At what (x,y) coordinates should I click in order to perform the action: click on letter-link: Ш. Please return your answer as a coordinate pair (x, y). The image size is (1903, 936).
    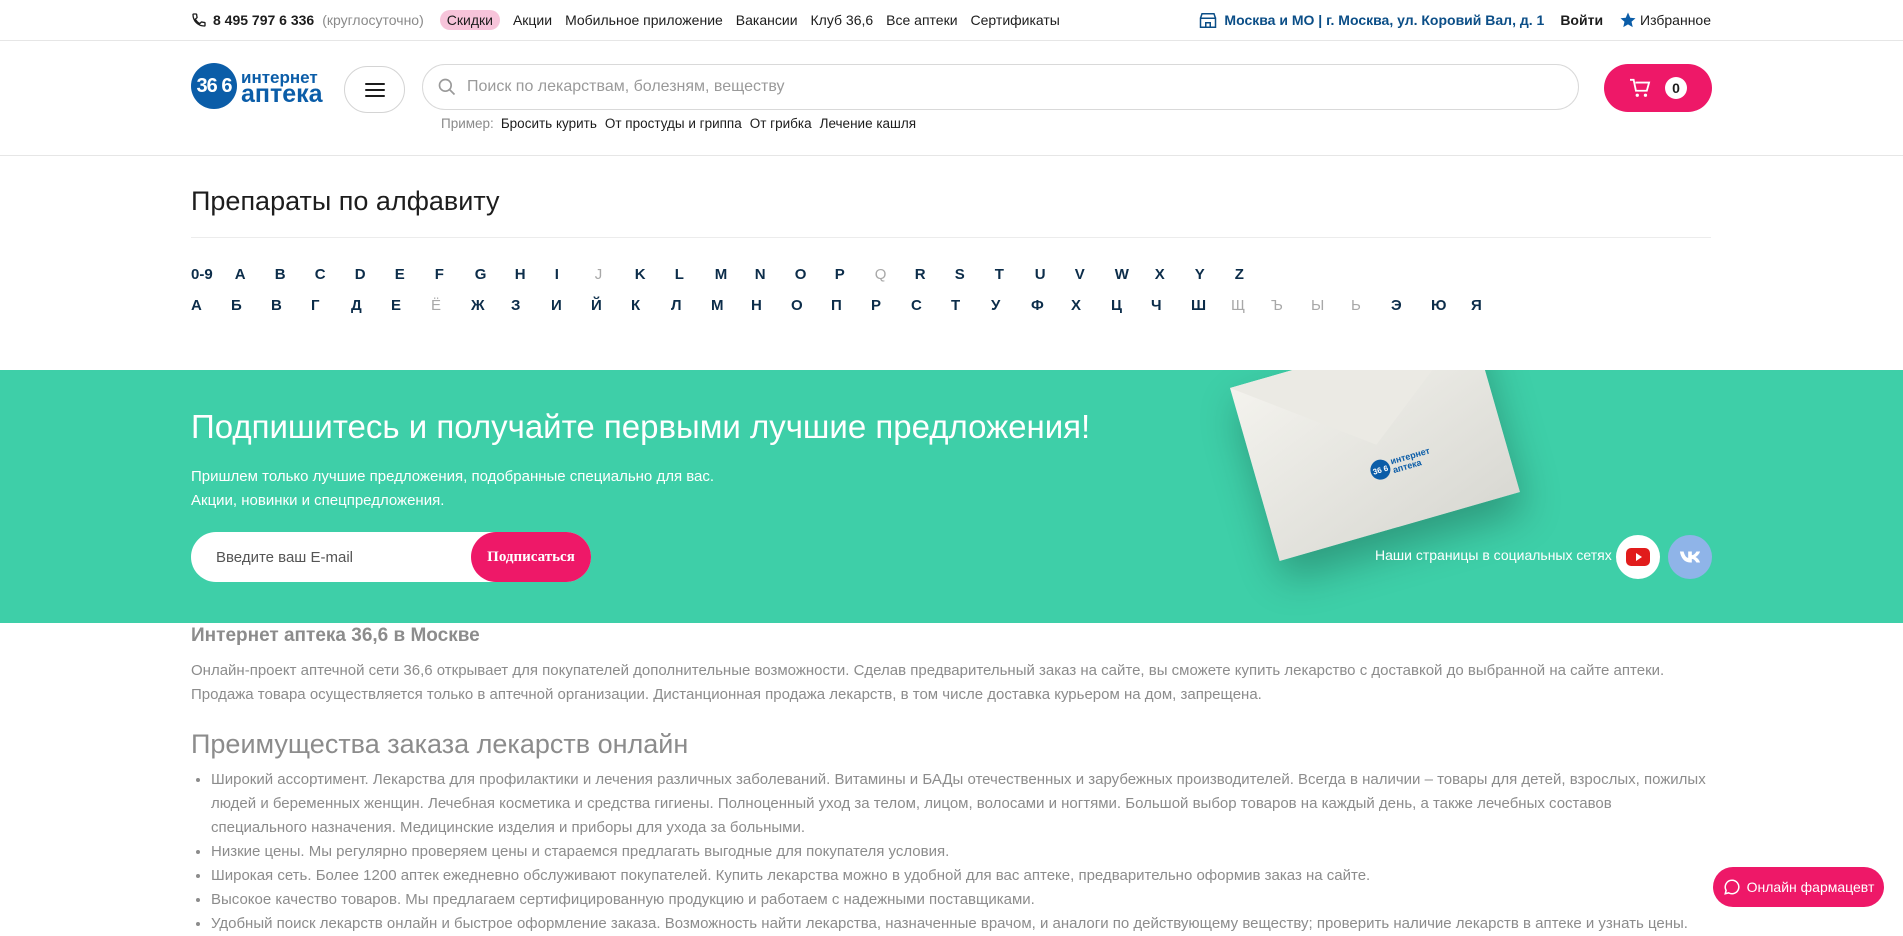
    Looking at the image, I should click on (1200, 305).